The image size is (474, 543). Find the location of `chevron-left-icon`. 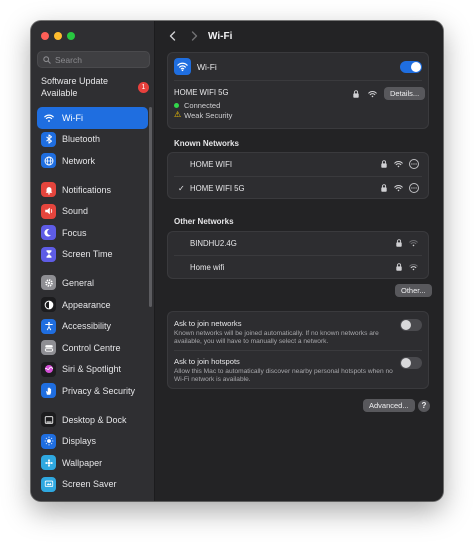

chevron-left-icon is located at coordinates (172, 36).